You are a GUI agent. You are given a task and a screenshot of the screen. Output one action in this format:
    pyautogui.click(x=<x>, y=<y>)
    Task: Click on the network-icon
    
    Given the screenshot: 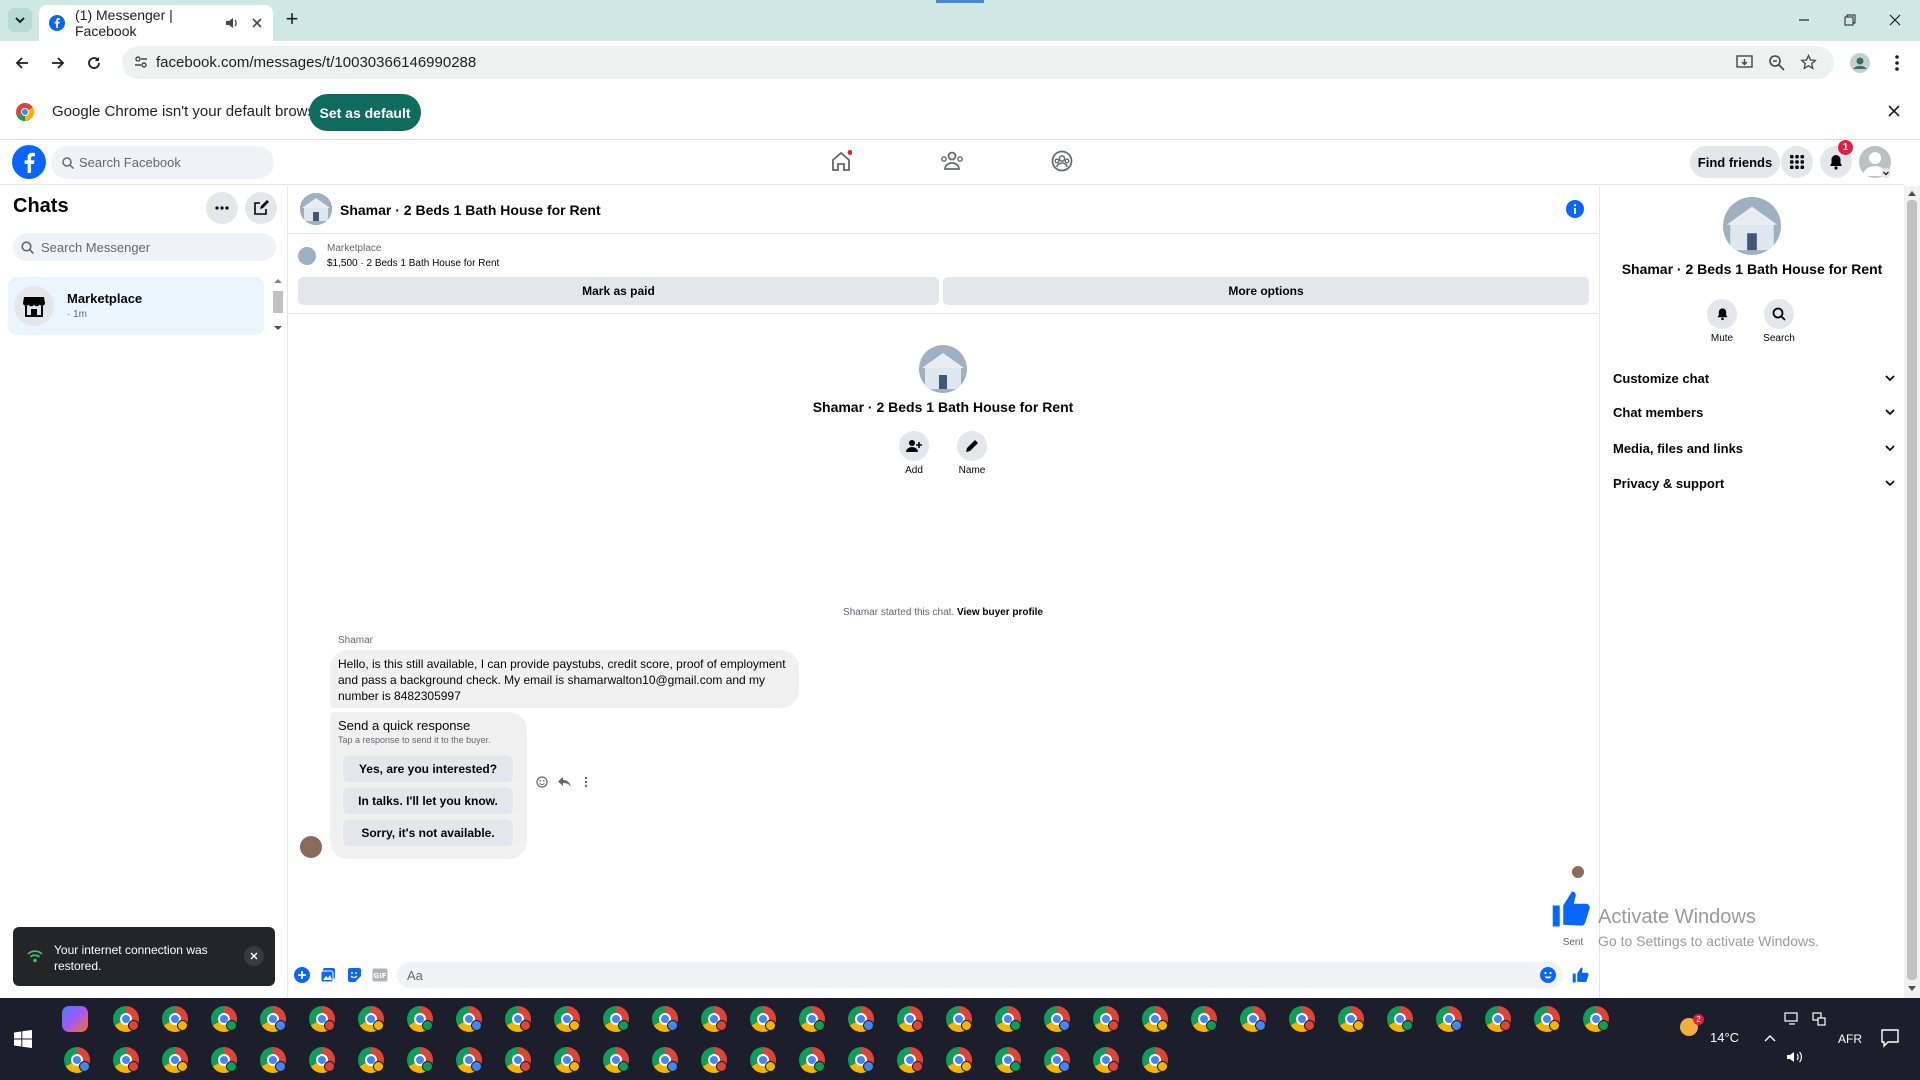 What is the action you would take?
    pyautogui.click(x=1819, y=1019)
    